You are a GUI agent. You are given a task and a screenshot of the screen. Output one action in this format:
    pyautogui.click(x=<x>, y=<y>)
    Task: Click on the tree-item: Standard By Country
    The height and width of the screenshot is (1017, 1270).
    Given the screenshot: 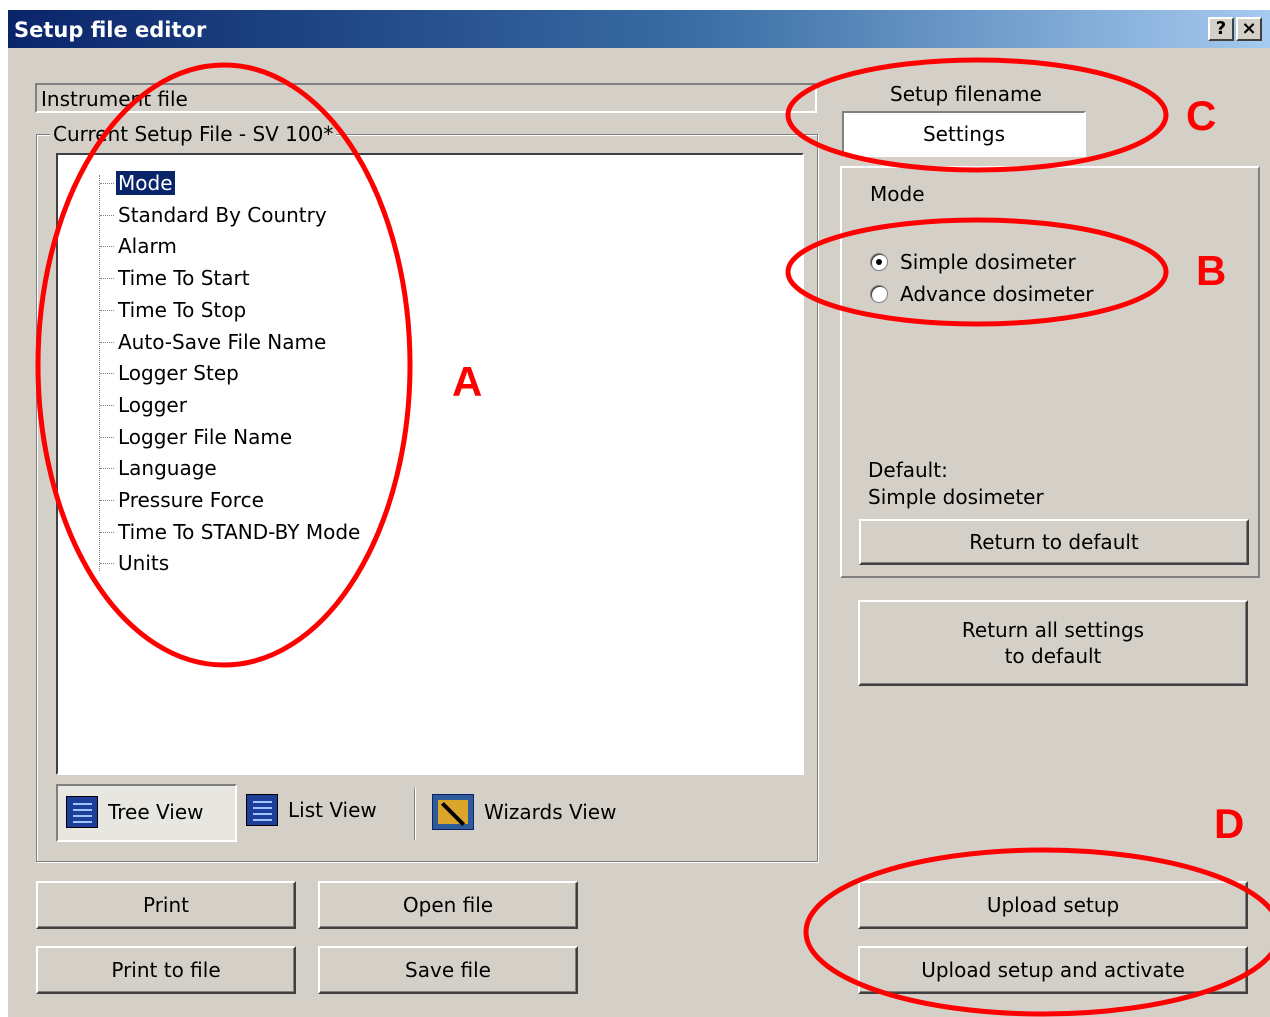 What is the action you would take?
    pyautogui.click(x=222, y=215)
    